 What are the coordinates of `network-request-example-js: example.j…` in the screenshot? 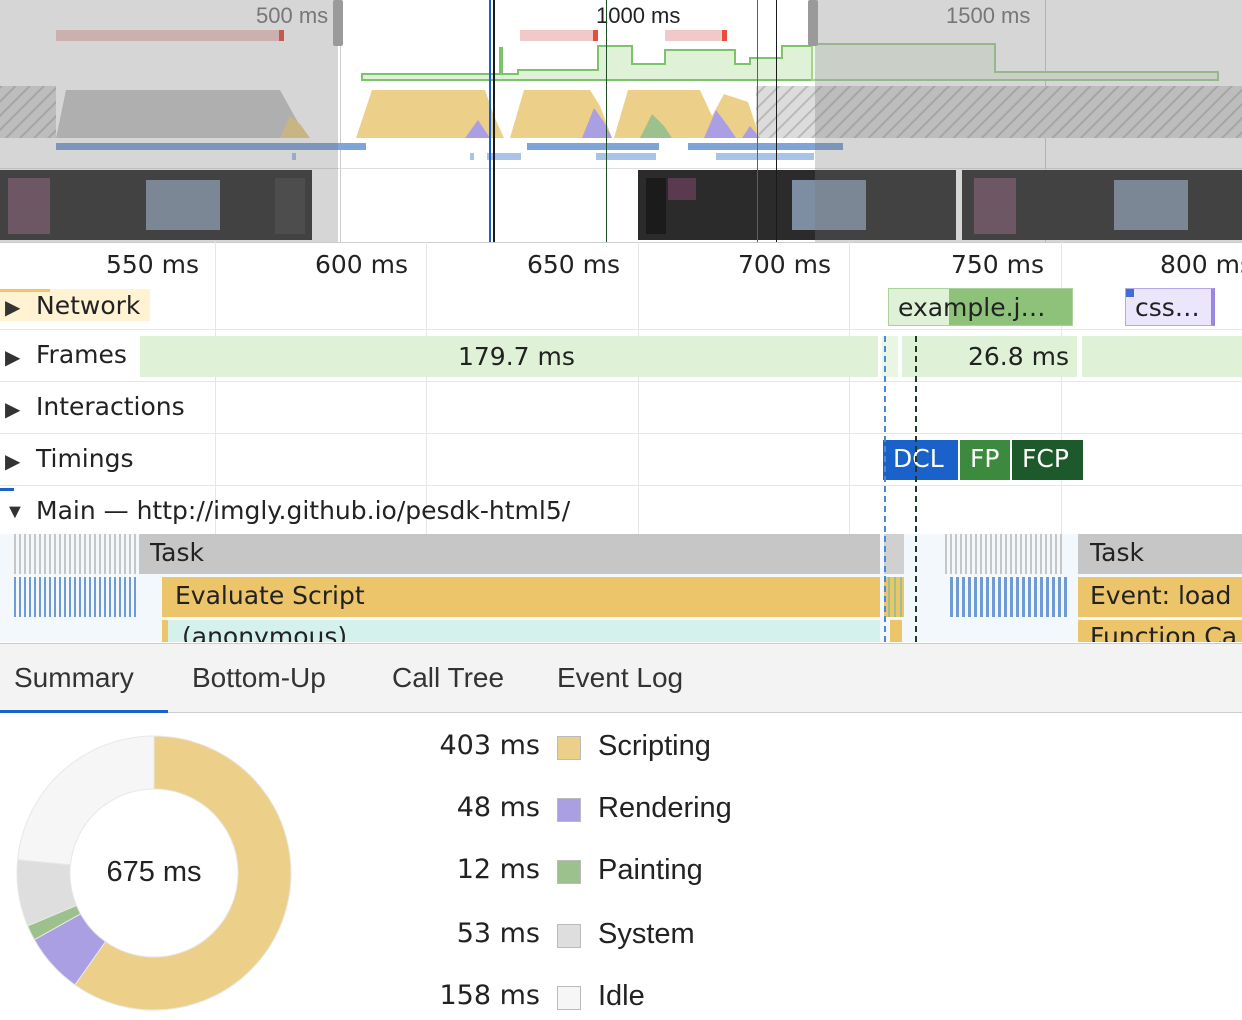 It's located at (980, 307).